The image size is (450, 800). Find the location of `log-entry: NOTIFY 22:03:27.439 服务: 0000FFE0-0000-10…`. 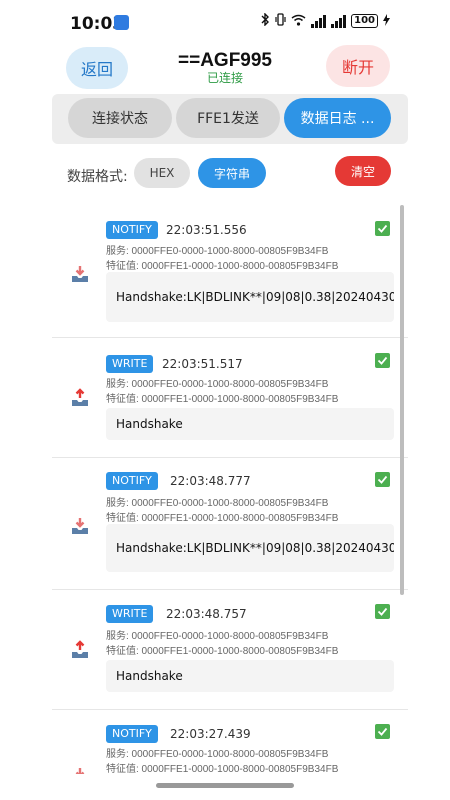

log-entry: NOTIFY 22:03:27.439 服务: 0000FFE0-0000-10… is located at coordinates (230, 742).